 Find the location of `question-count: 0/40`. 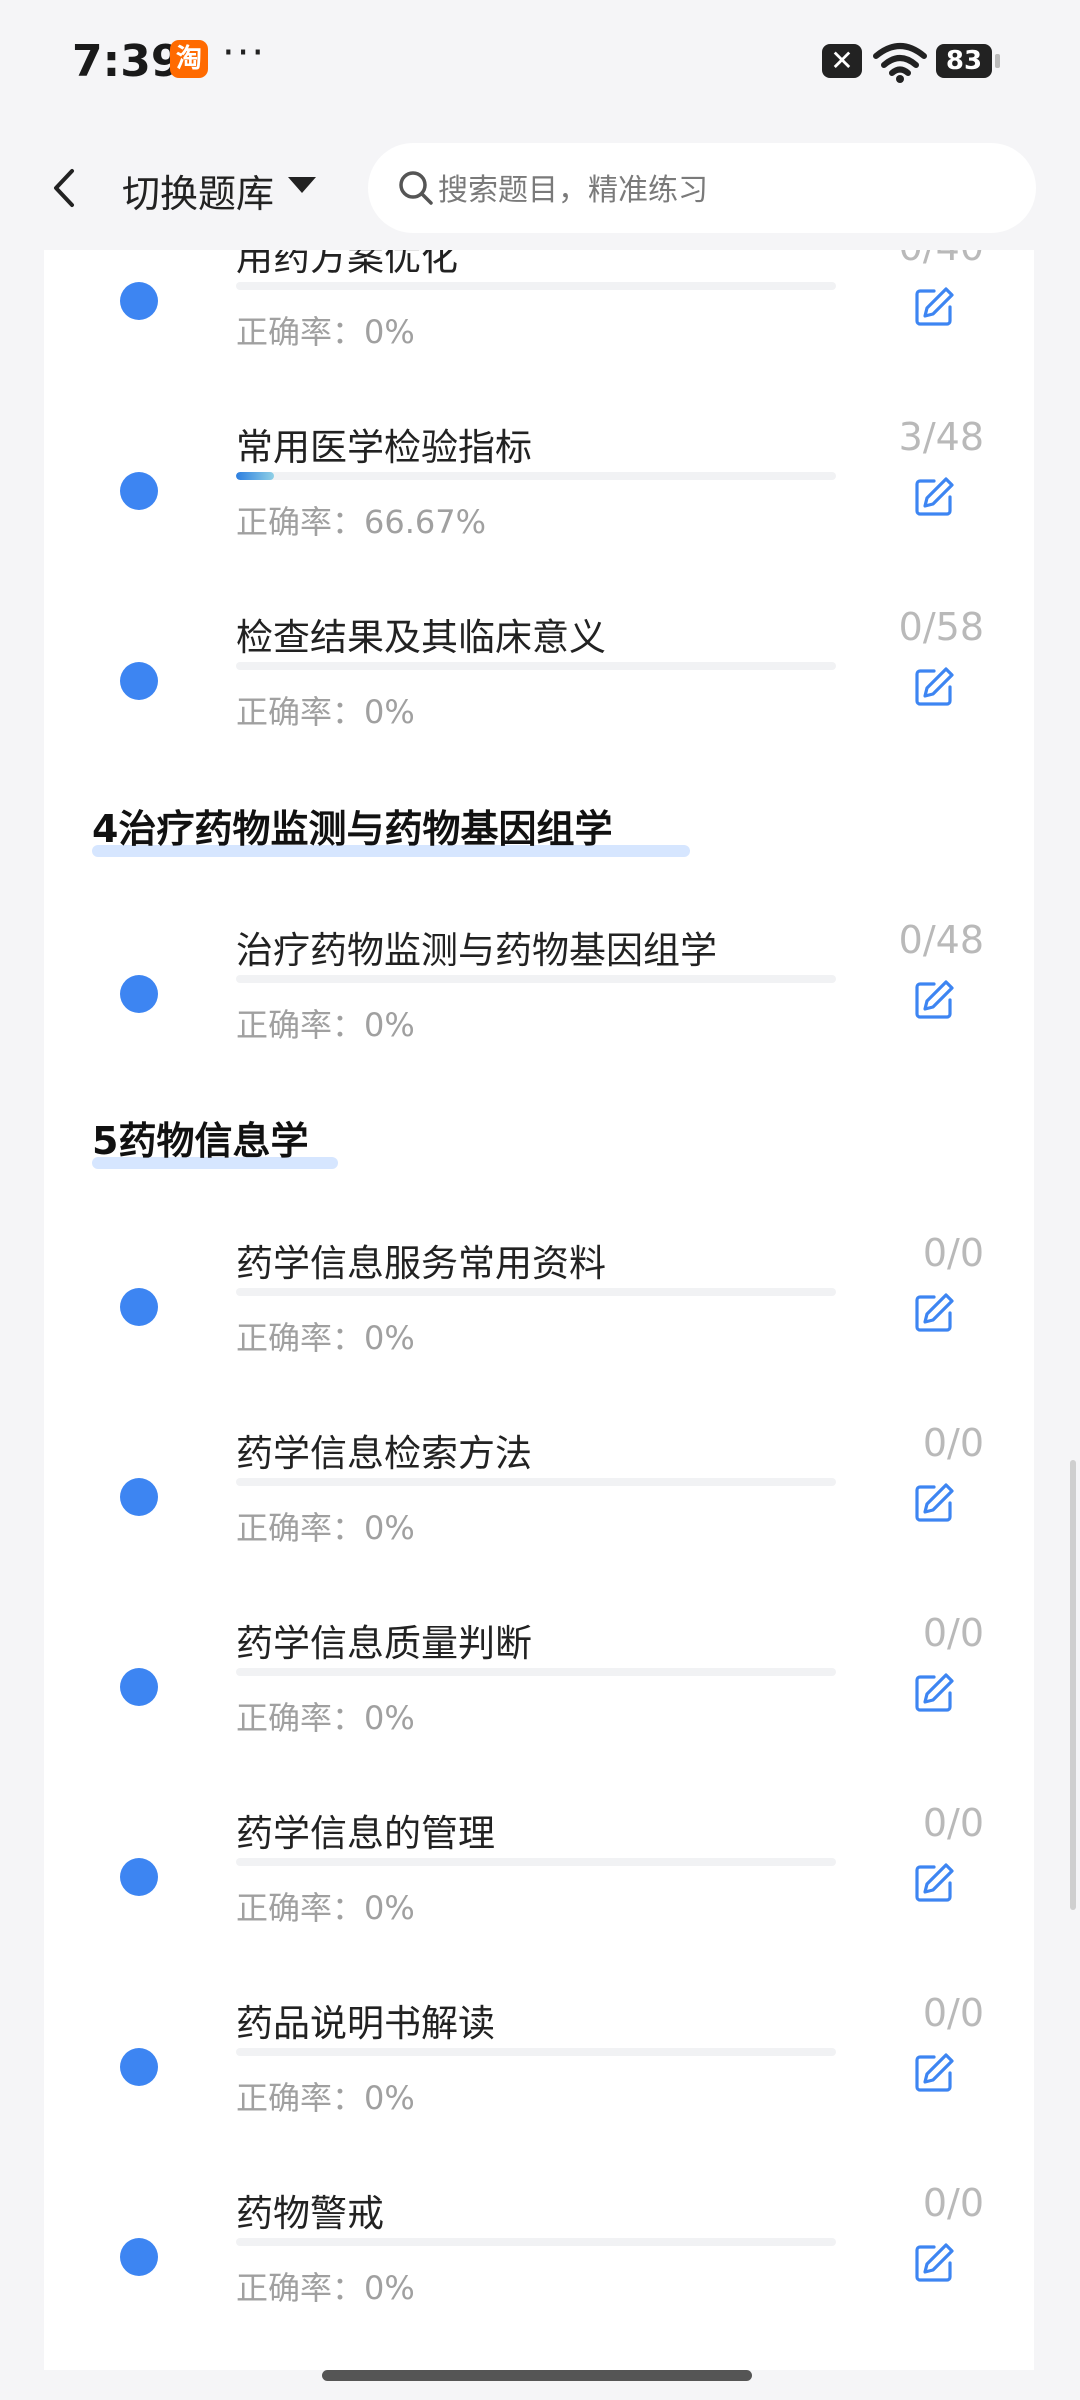

question-count: 0/40 is located at coordinates (941, 259).